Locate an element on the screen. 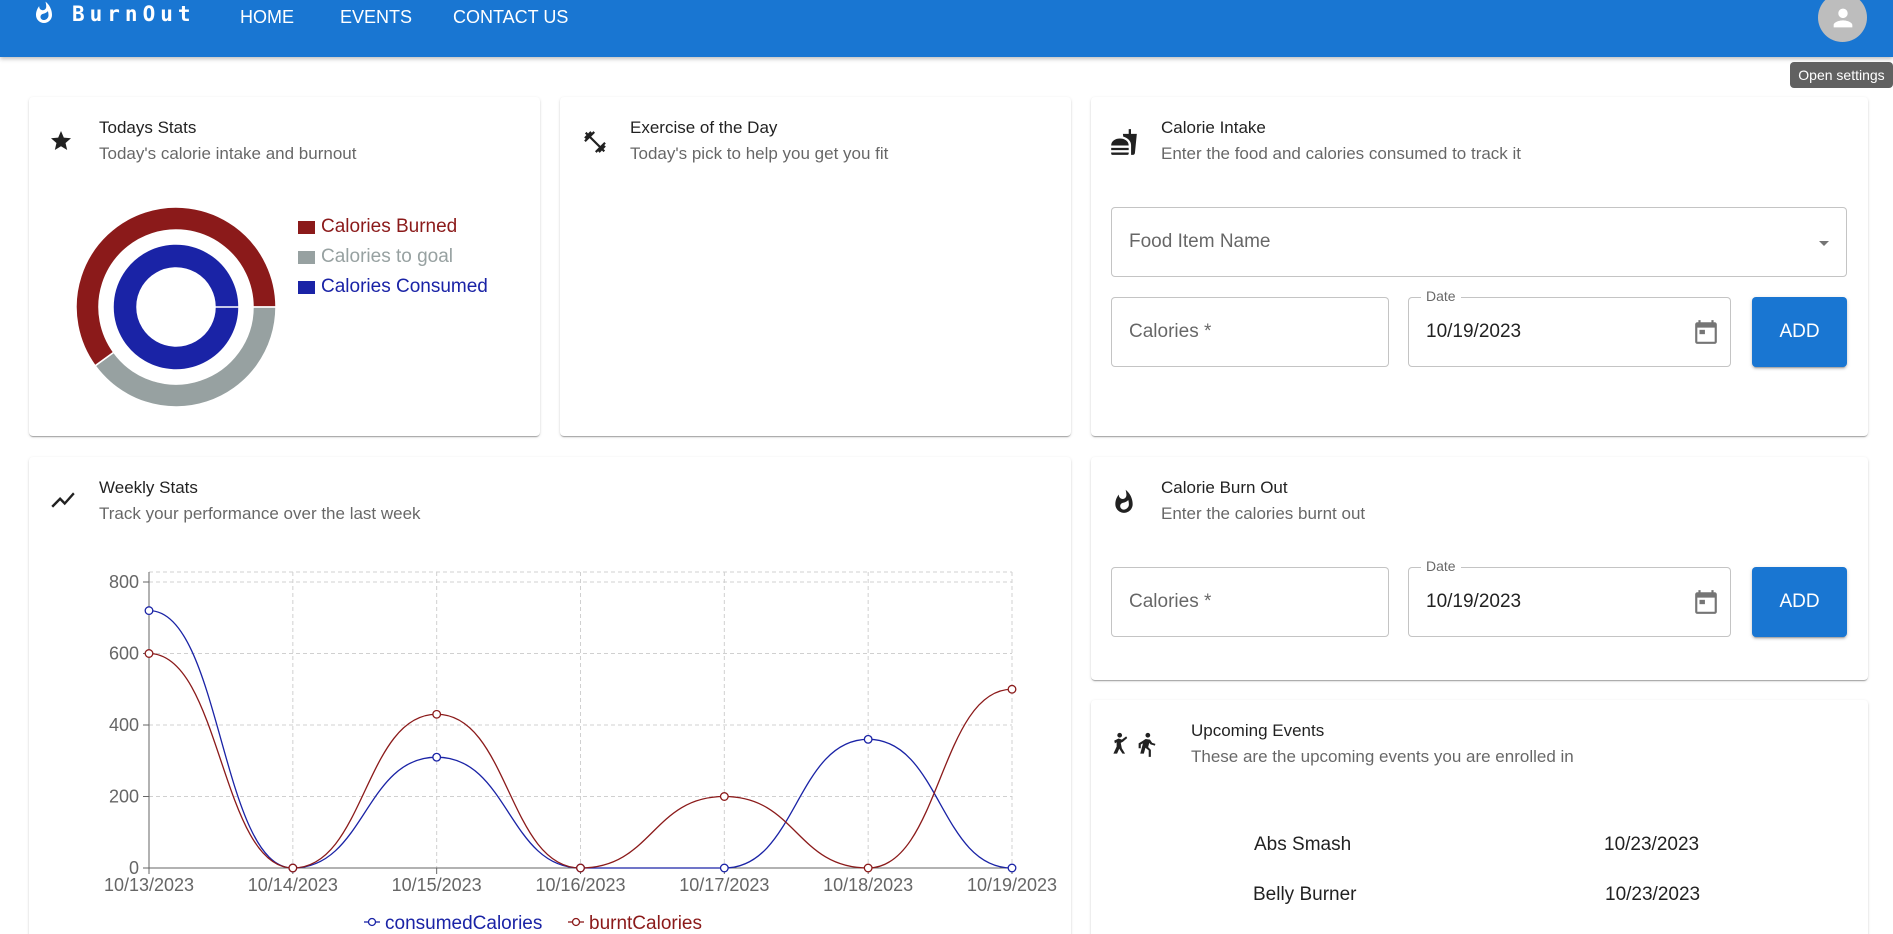  event-name: Belly Burner is located at coordinates (1305, 895).